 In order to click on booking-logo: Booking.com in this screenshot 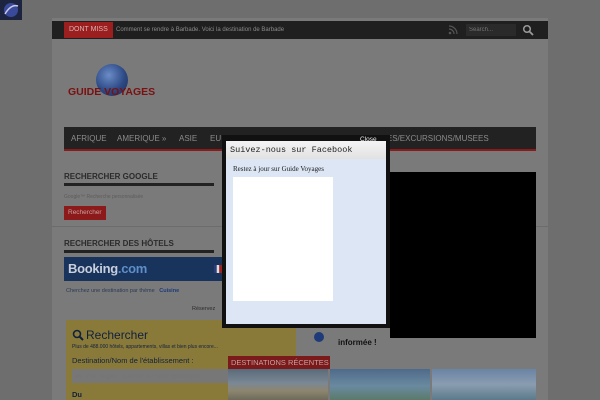, I will do `click(107, 268)`.